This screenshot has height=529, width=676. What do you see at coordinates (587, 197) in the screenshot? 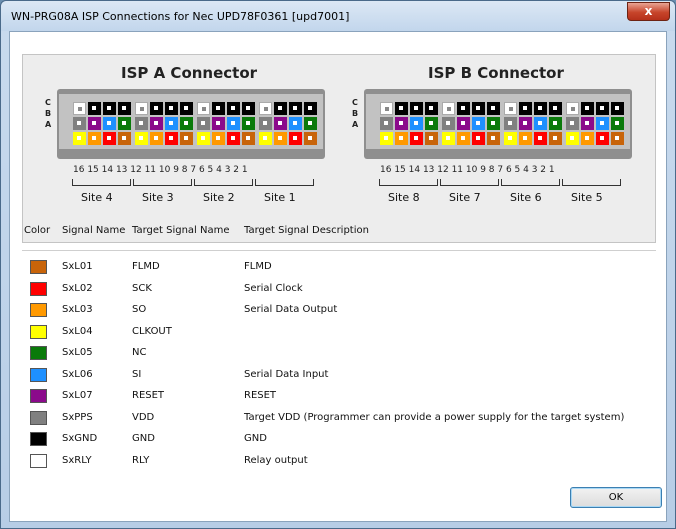
I see `site-label: Site 5` at bounding box center [587, 197].